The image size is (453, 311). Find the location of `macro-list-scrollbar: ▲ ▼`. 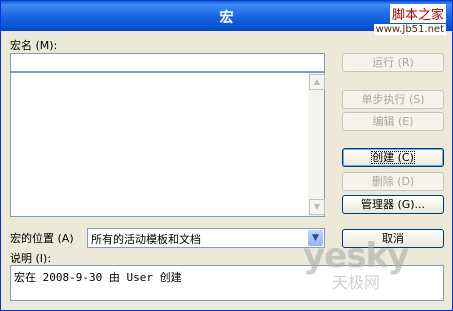

macro-list-scrollbar: ▲ ▼ is located at coordinates (316, 144).